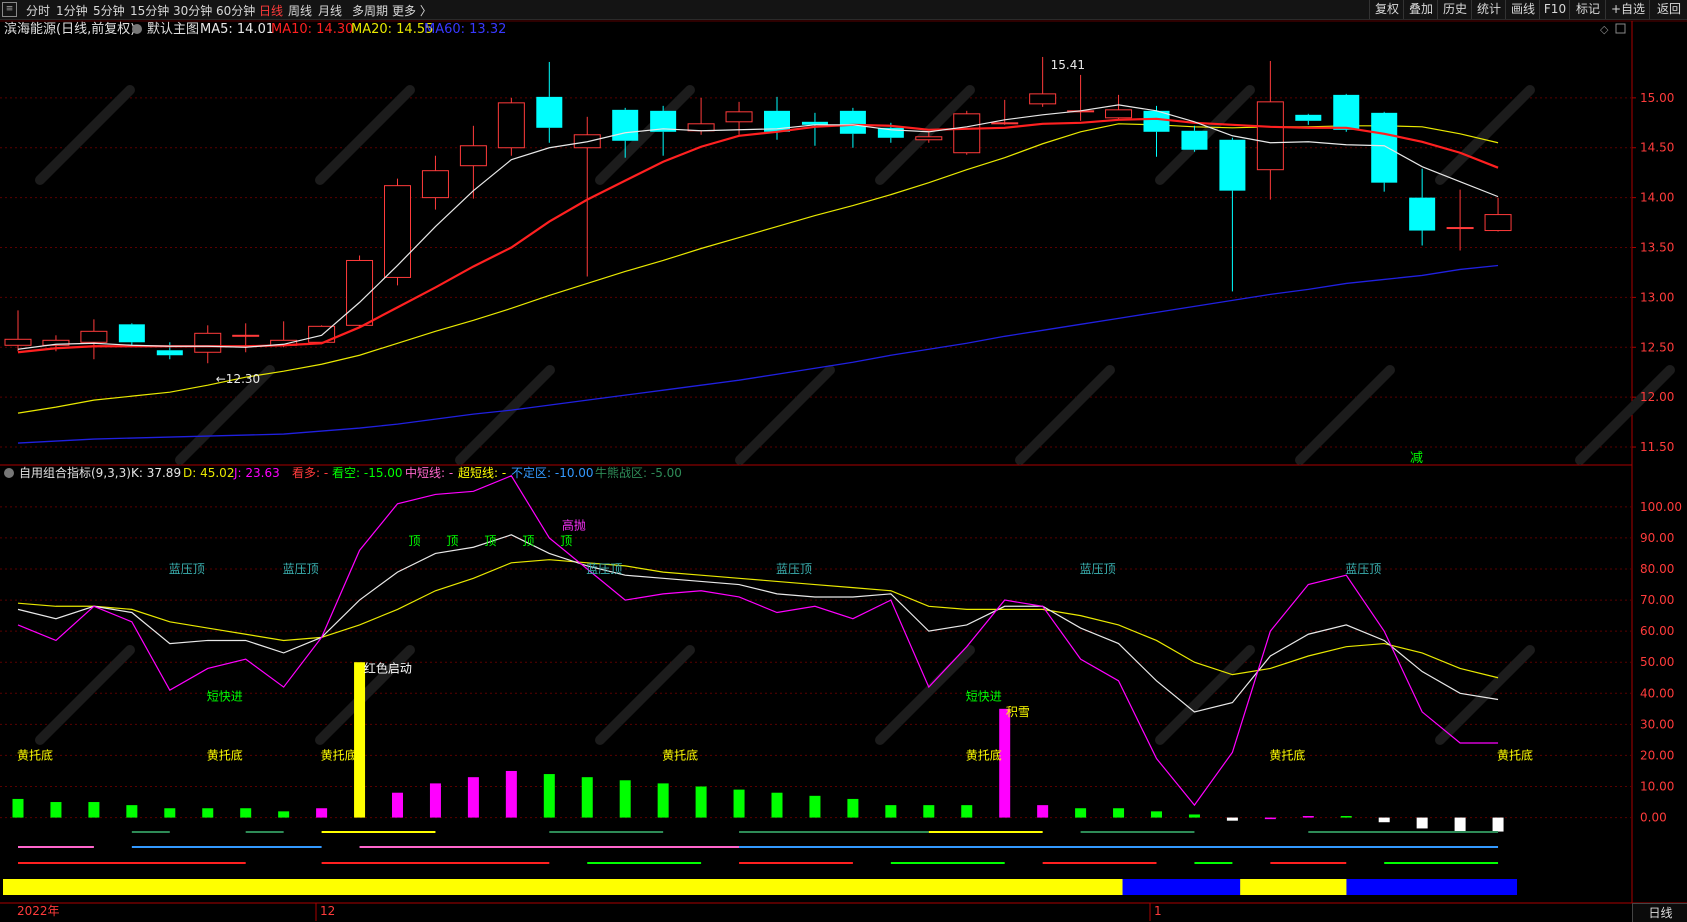 Image resolution: width=1687 pixels, height=922 pixels. I want to click on bull-value: 看多: -, so click(310, 473).